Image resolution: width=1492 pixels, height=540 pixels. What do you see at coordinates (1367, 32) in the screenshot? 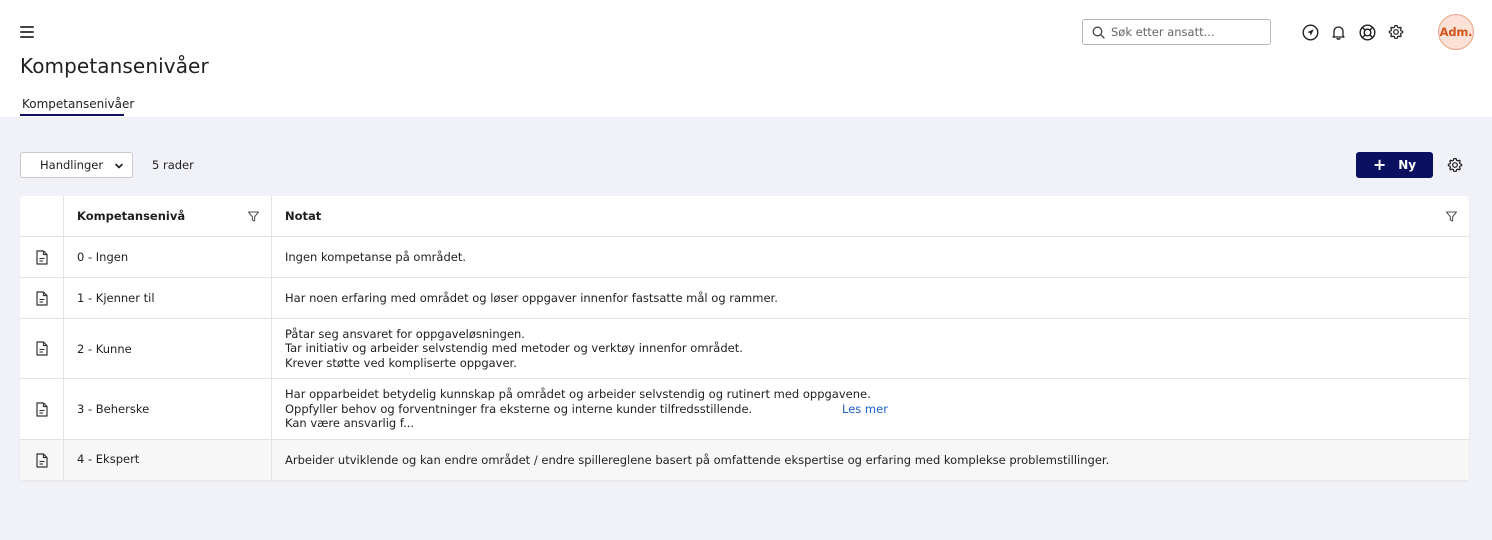
I see `lifebuoy-icon` at bounding box center [1367, 32].